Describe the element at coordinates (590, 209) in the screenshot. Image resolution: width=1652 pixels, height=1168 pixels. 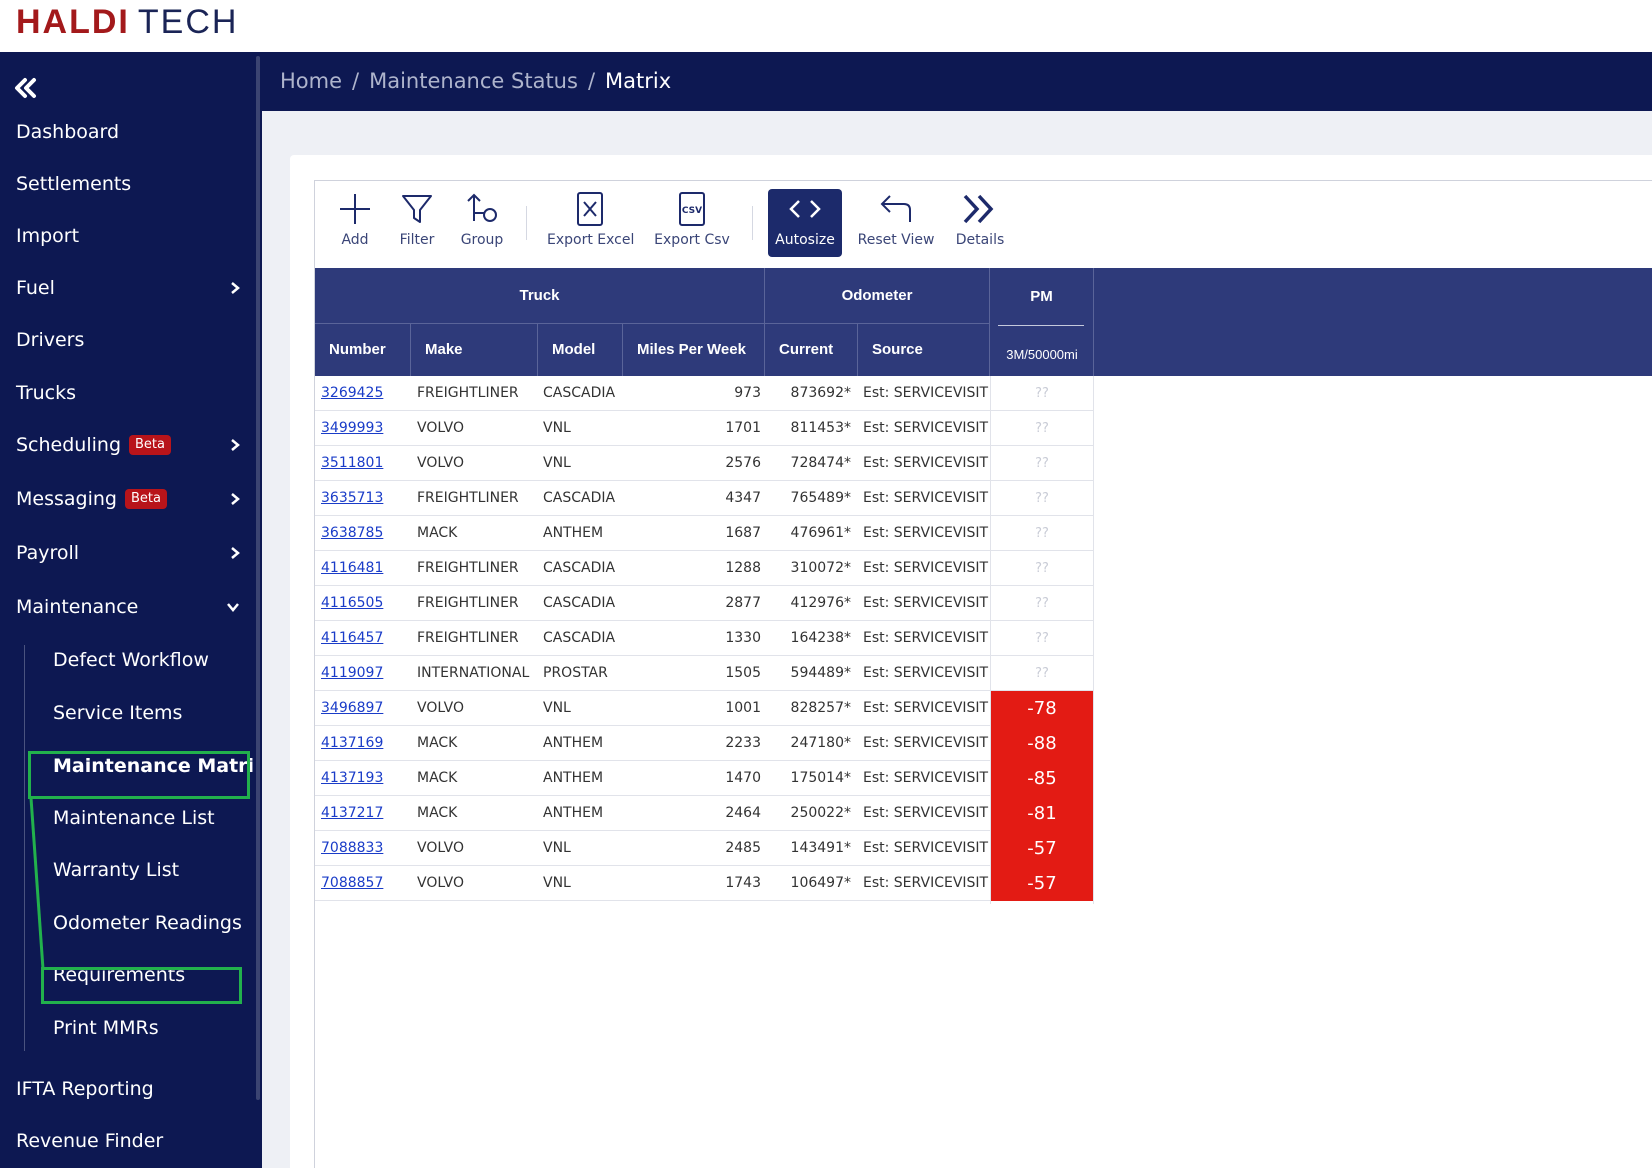
I see `excel-file-icon` at that location.